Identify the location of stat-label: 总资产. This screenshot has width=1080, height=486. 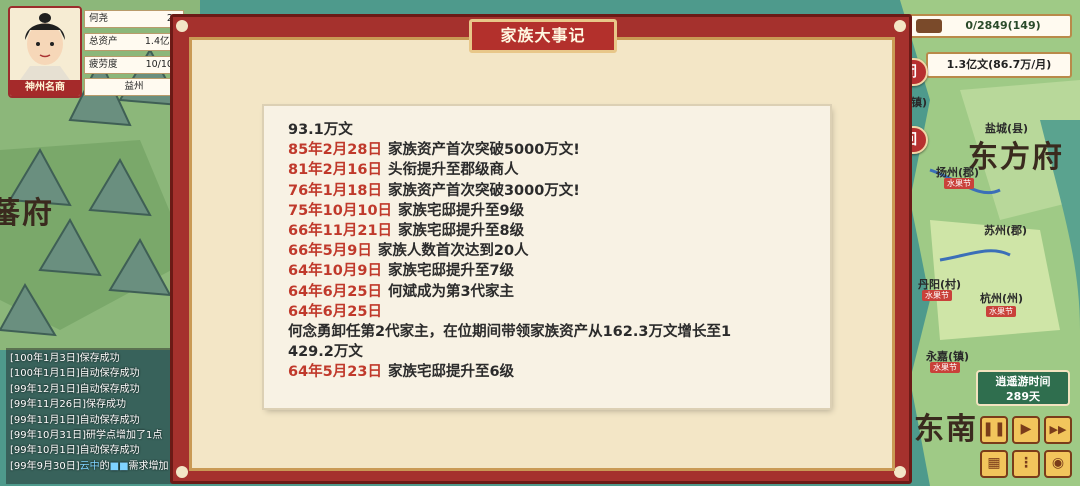
(103, 41).